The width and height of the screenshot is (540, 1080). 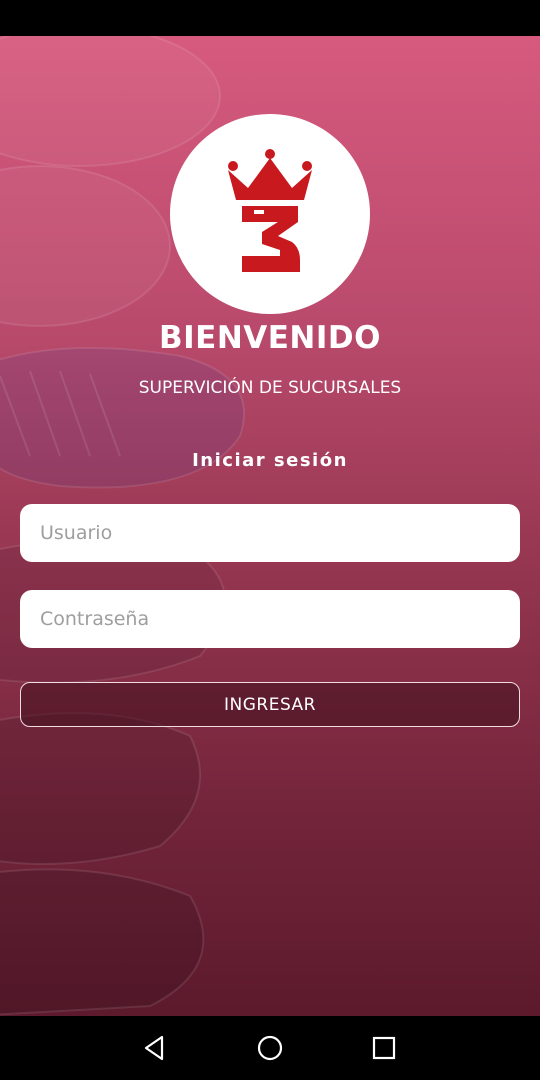 What do you see at coordinates (270, 619) in the screenshot?
I see `password-input` at bounding box center [270, 619].